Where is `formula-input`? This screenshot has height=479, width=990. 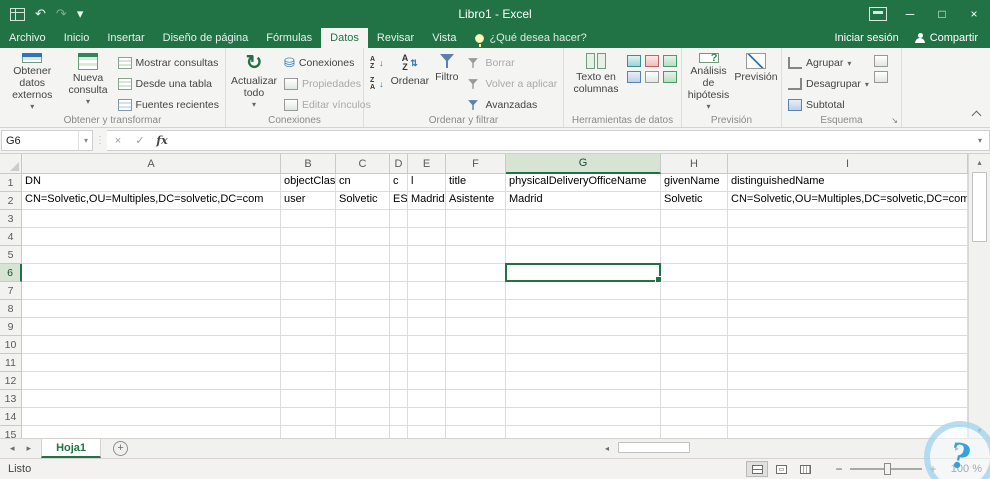
formula-input is located at coordinates (572, 140).